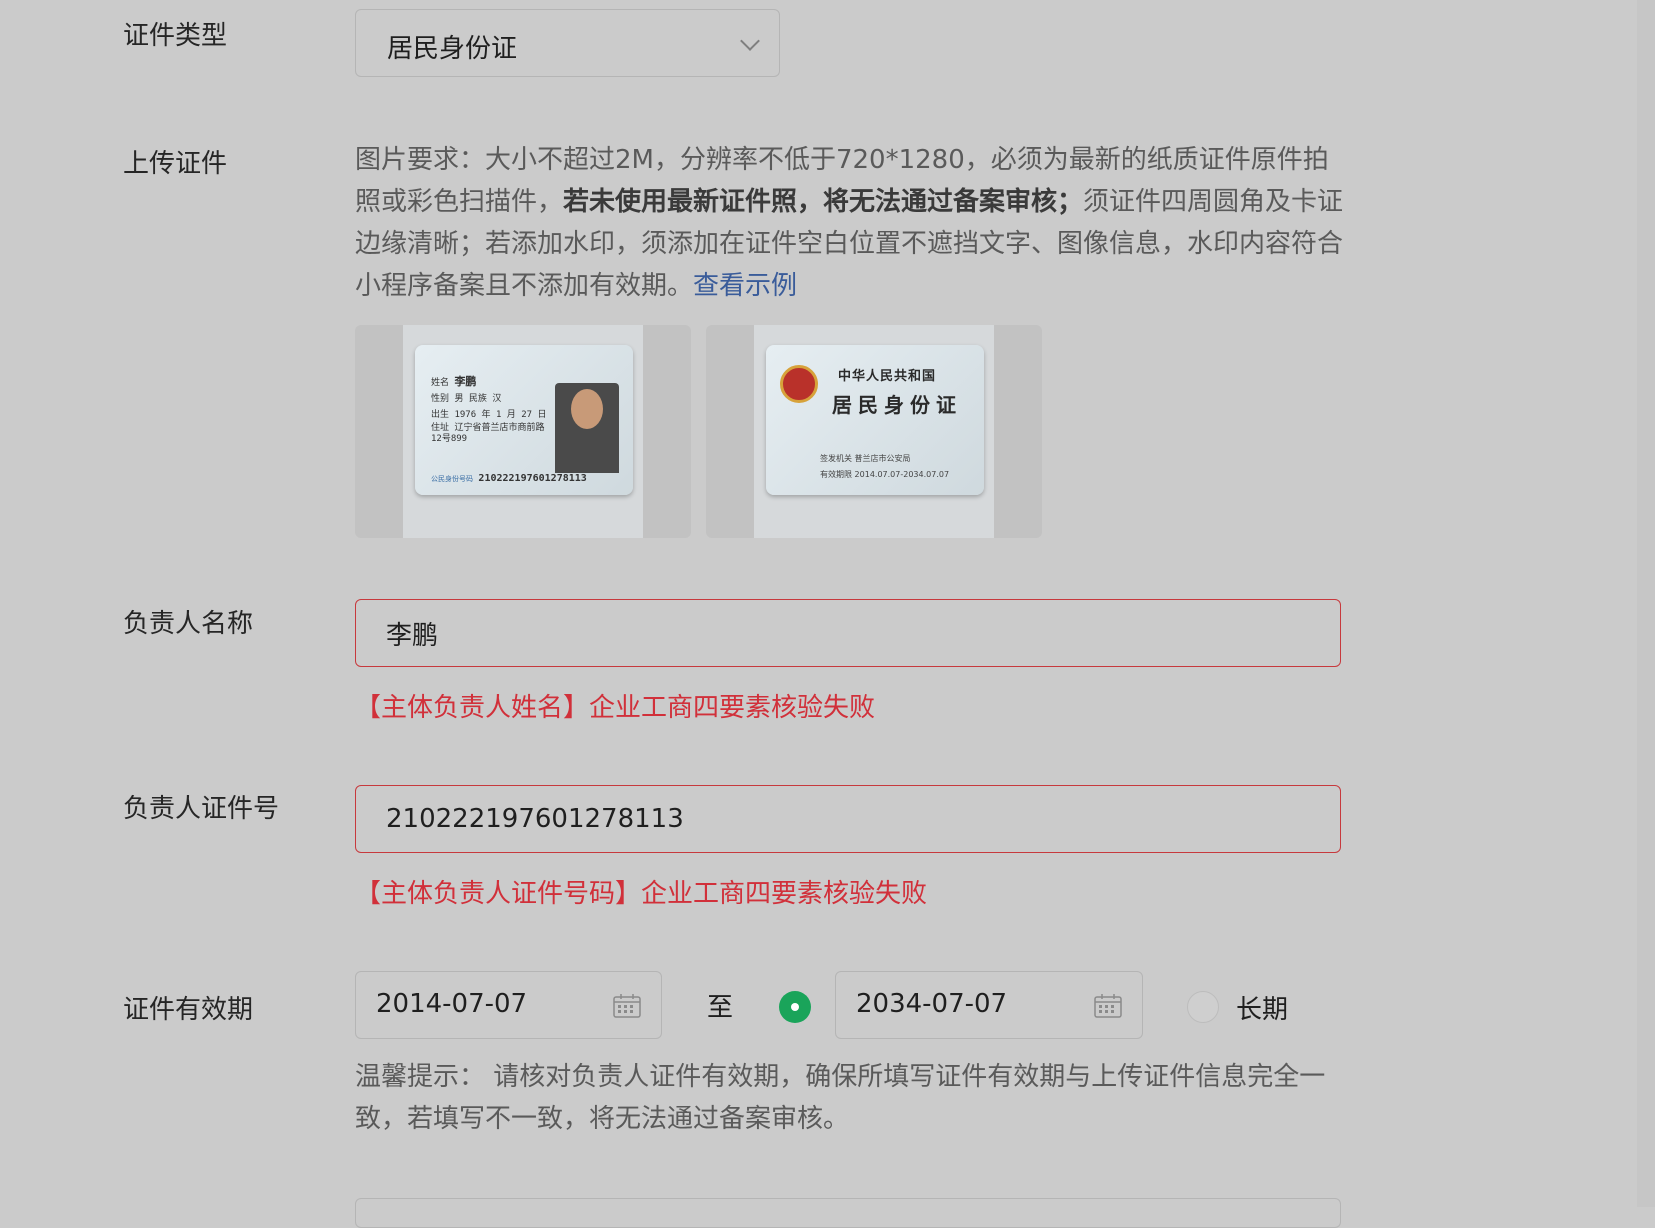 The image size is (1655, 1228). Describe the element at coordinates (1262, 1010) in the screenshot. I see `long-term-label: 长期` at that location.